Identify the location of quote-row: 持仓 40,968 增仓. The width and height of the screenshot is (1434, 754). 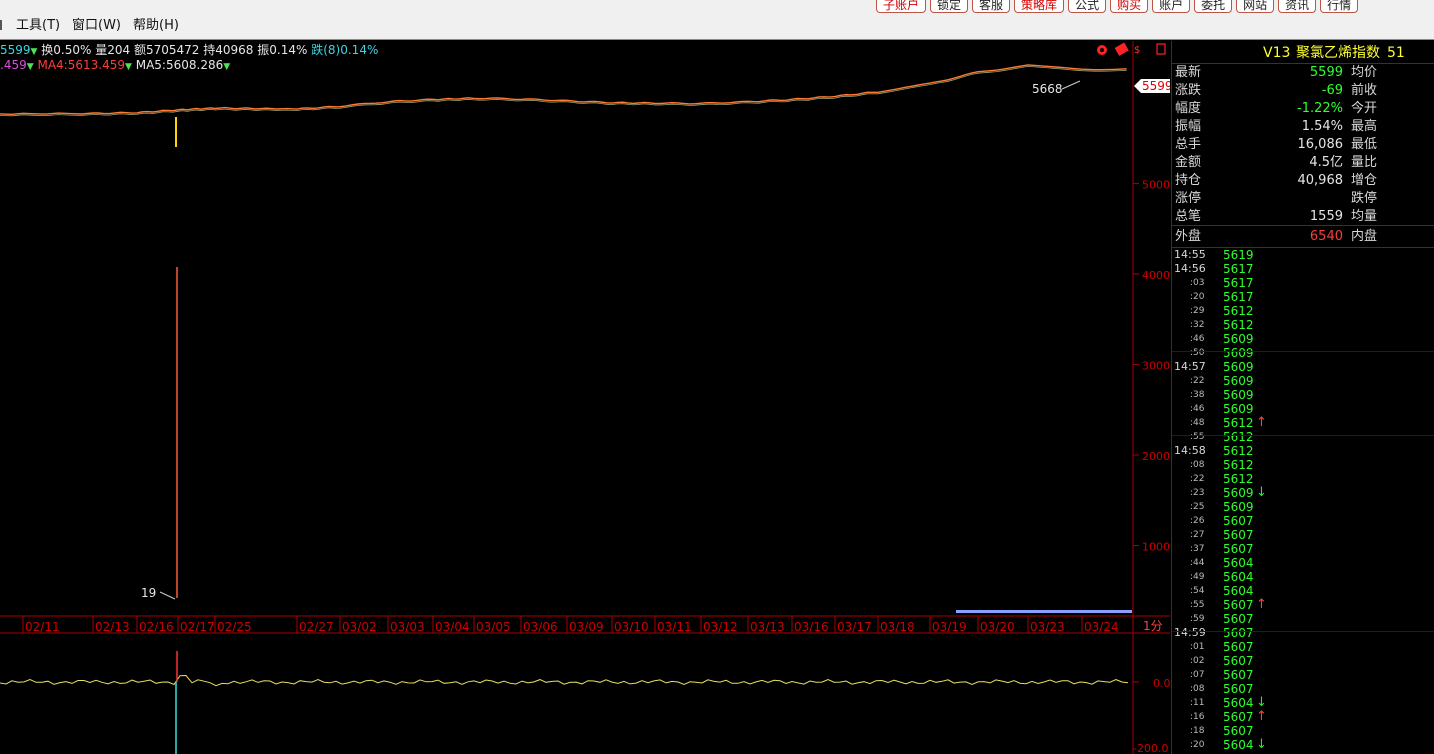
(1303, 181).